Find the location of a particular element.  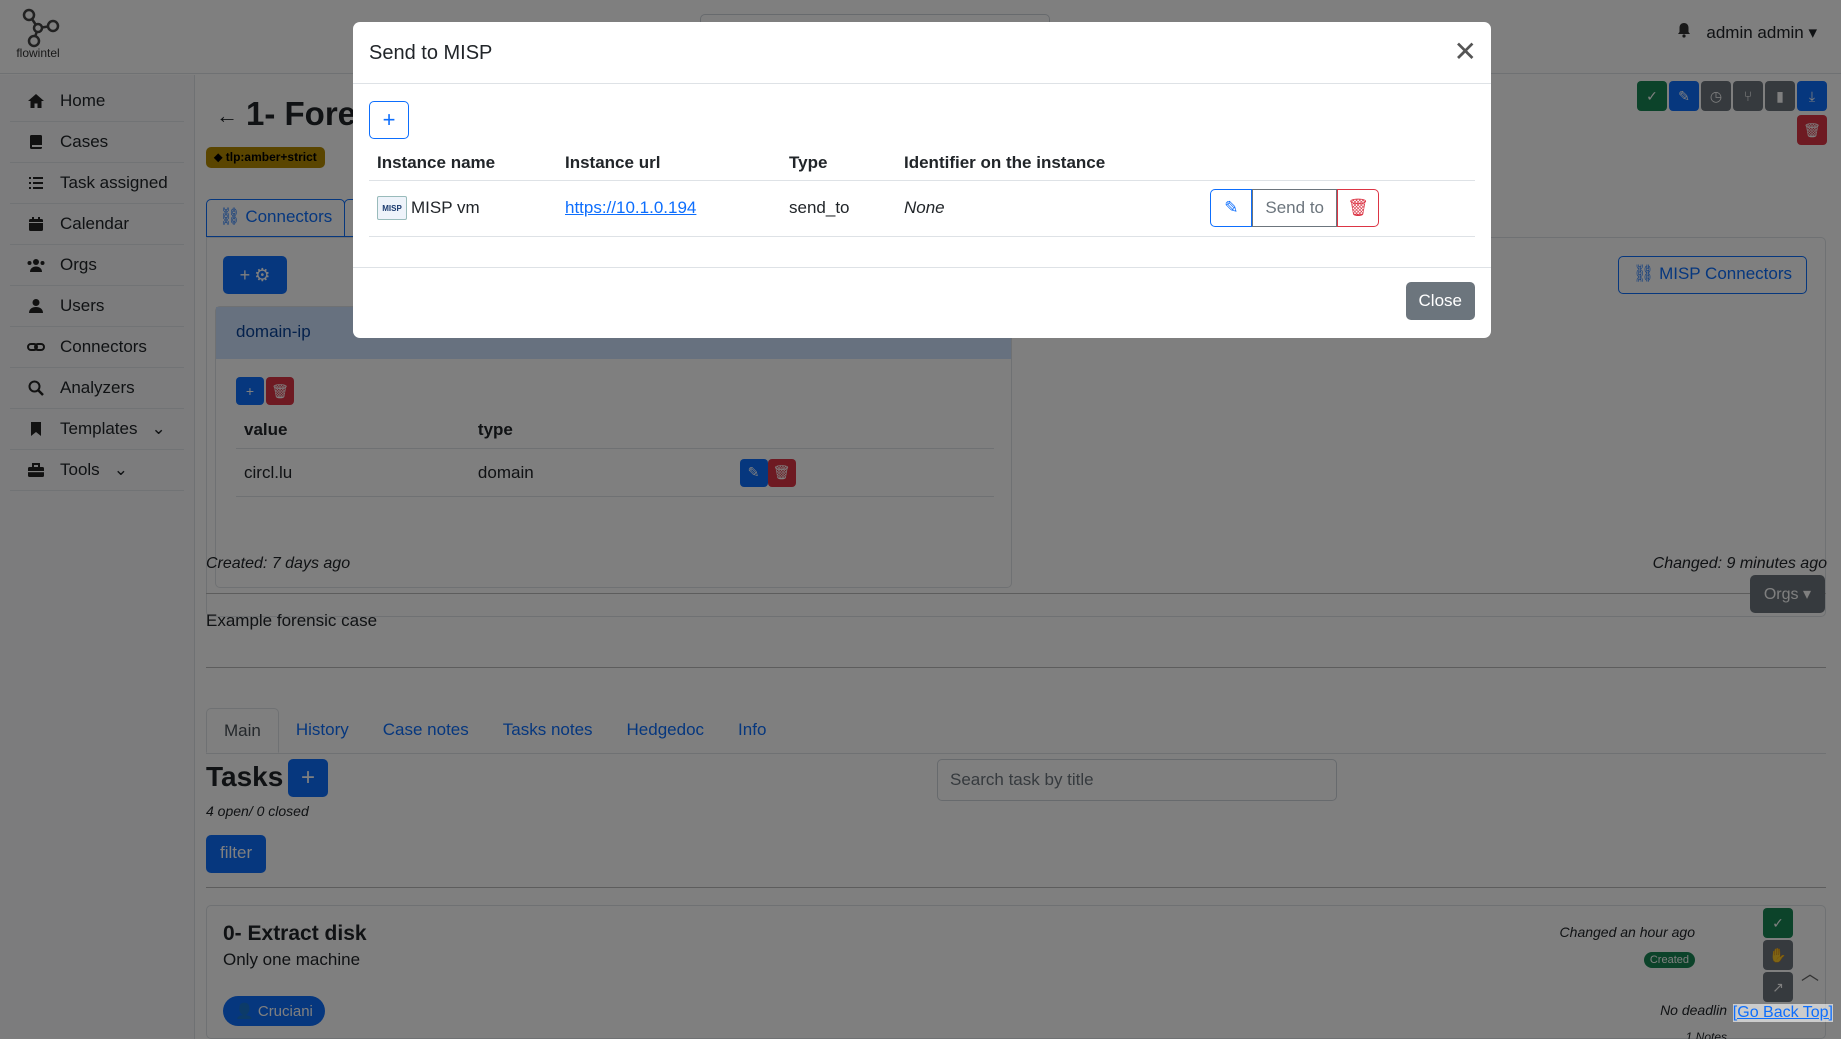

plus-icon: + is located at coordinates (389, 119).